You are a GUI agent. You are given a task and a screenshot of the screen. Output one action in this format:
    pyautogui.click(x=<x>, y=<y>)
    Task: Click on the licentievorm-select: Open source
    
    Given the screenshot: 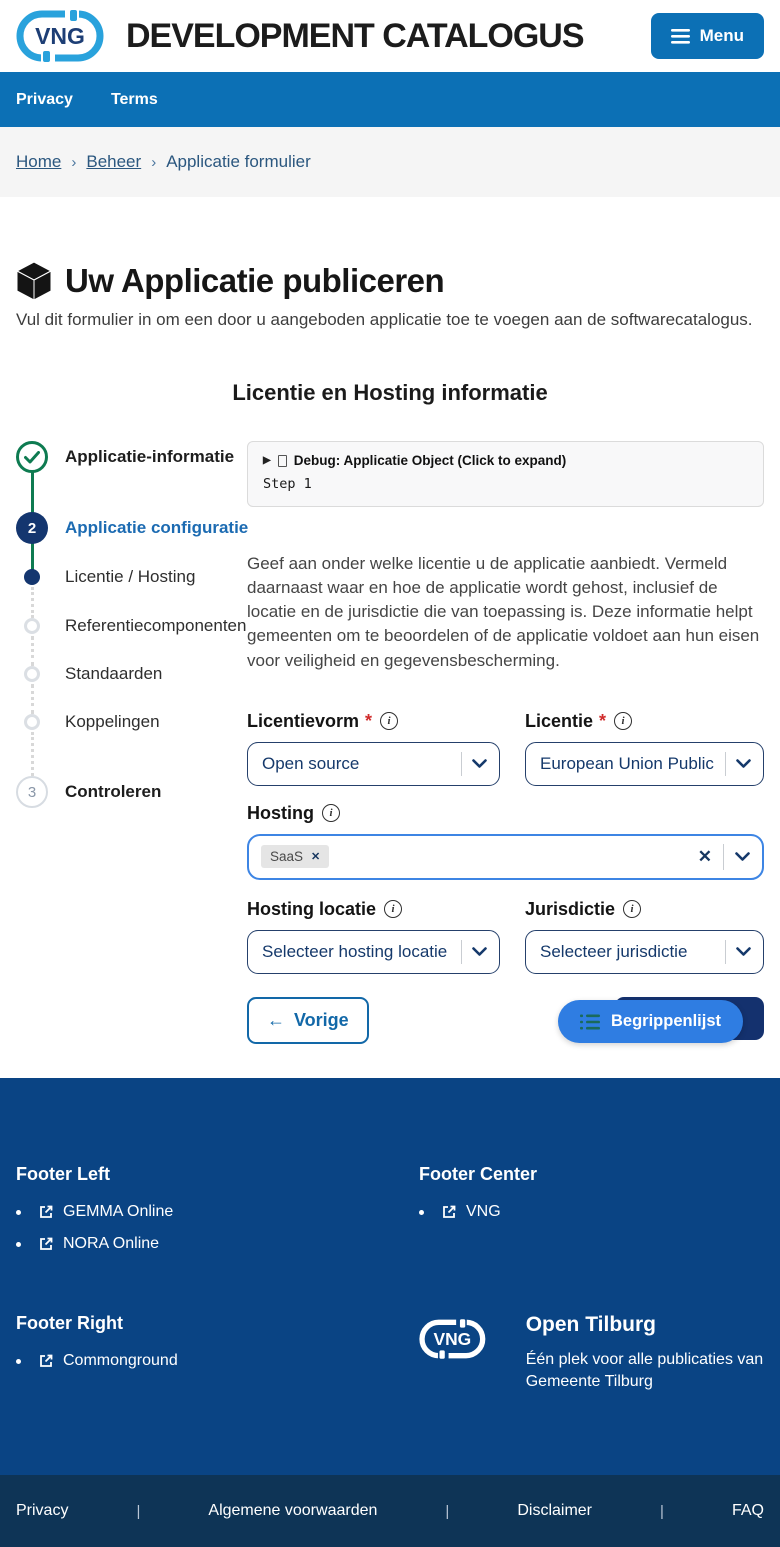 What is the action you would take?
    pyautogui.click(x=373, y=763)
    